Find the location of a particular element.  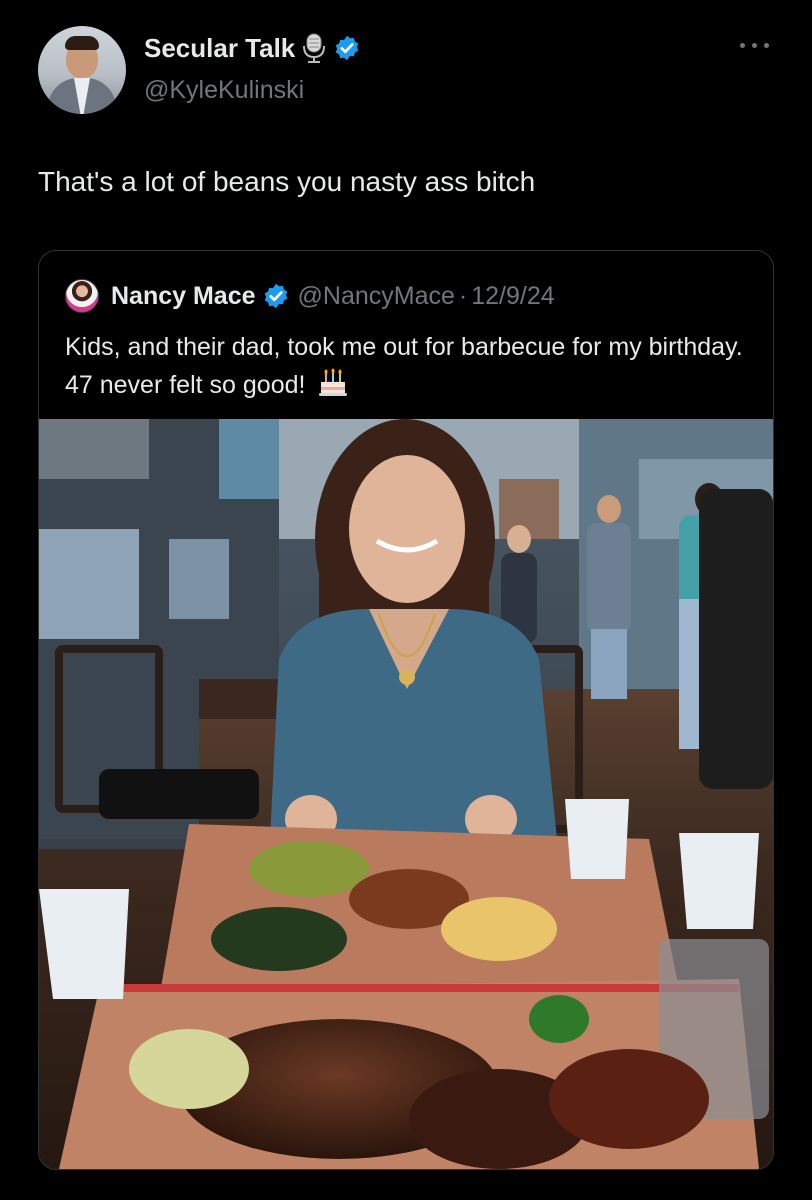

microphone-icon is located at coordinates (314, 48).